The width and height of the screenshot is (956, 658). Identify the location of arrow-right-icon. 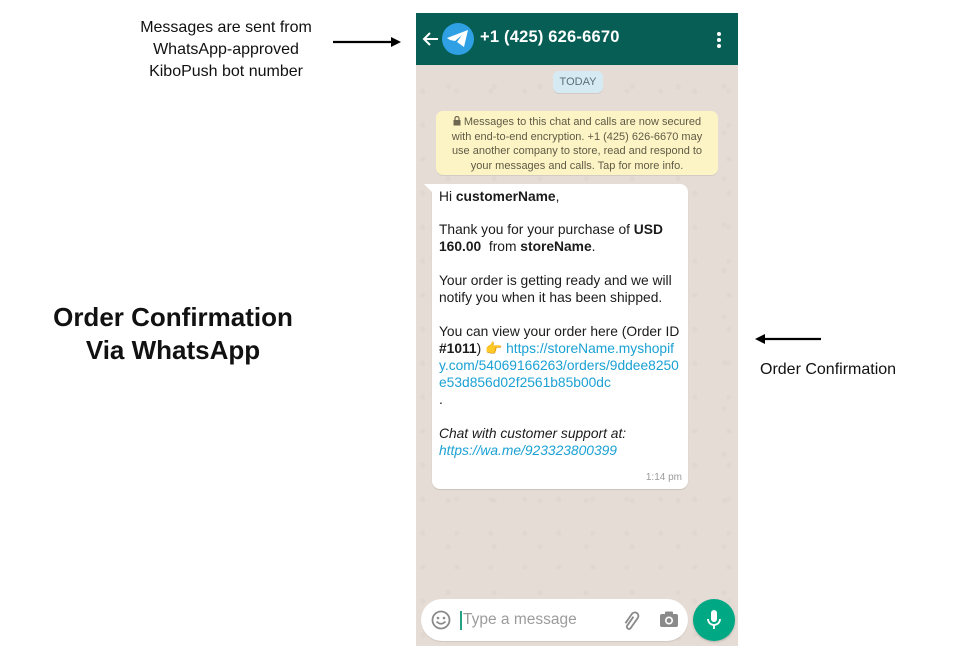
(367, 42).